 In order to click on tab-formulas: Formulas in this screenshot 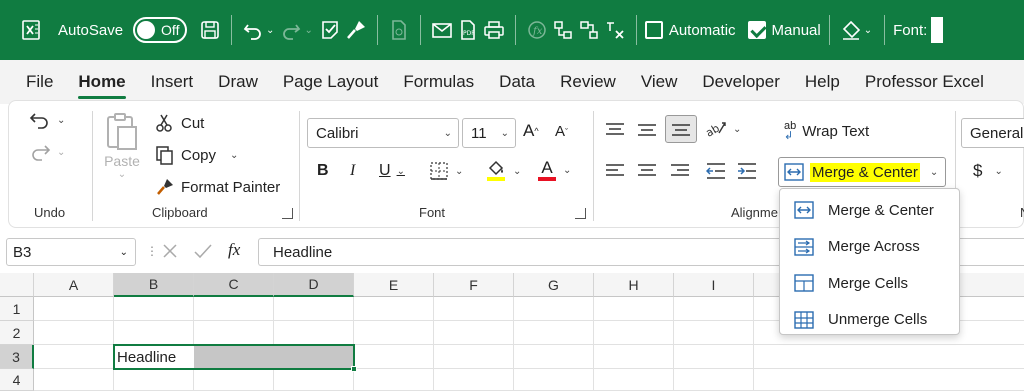, I will do `click(438, 82)`.